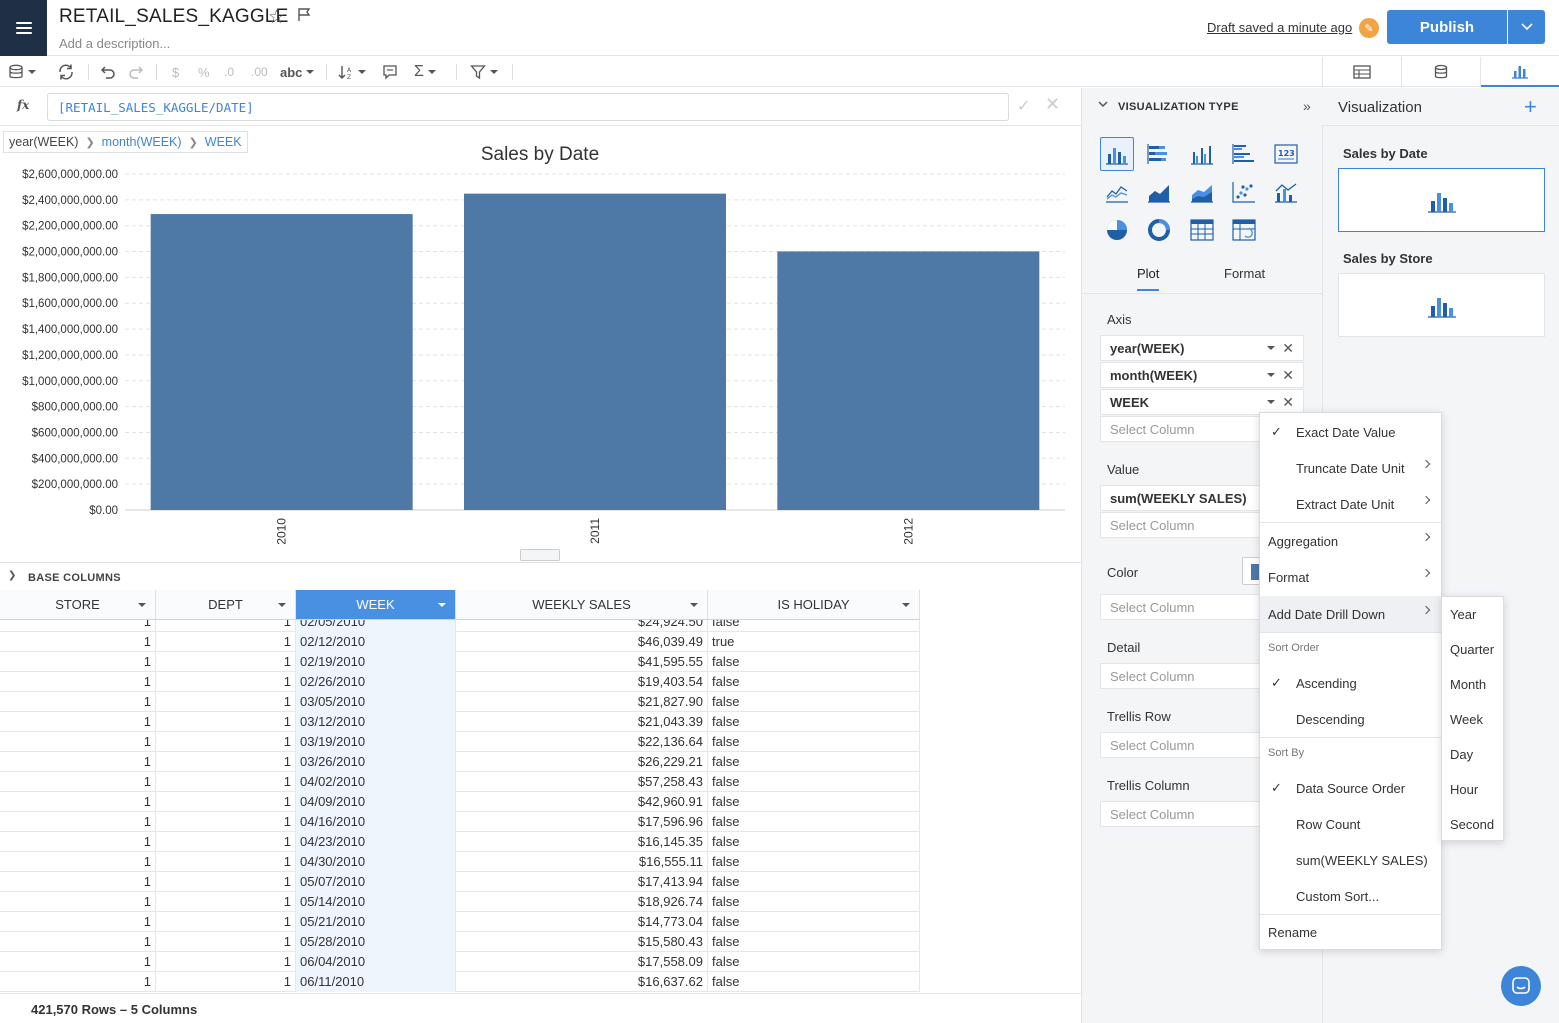  What do you see at coordinates (376, 742) in the screenshot?
I see `cell-week: 03/19/2010` at bounding box center [376, 742].